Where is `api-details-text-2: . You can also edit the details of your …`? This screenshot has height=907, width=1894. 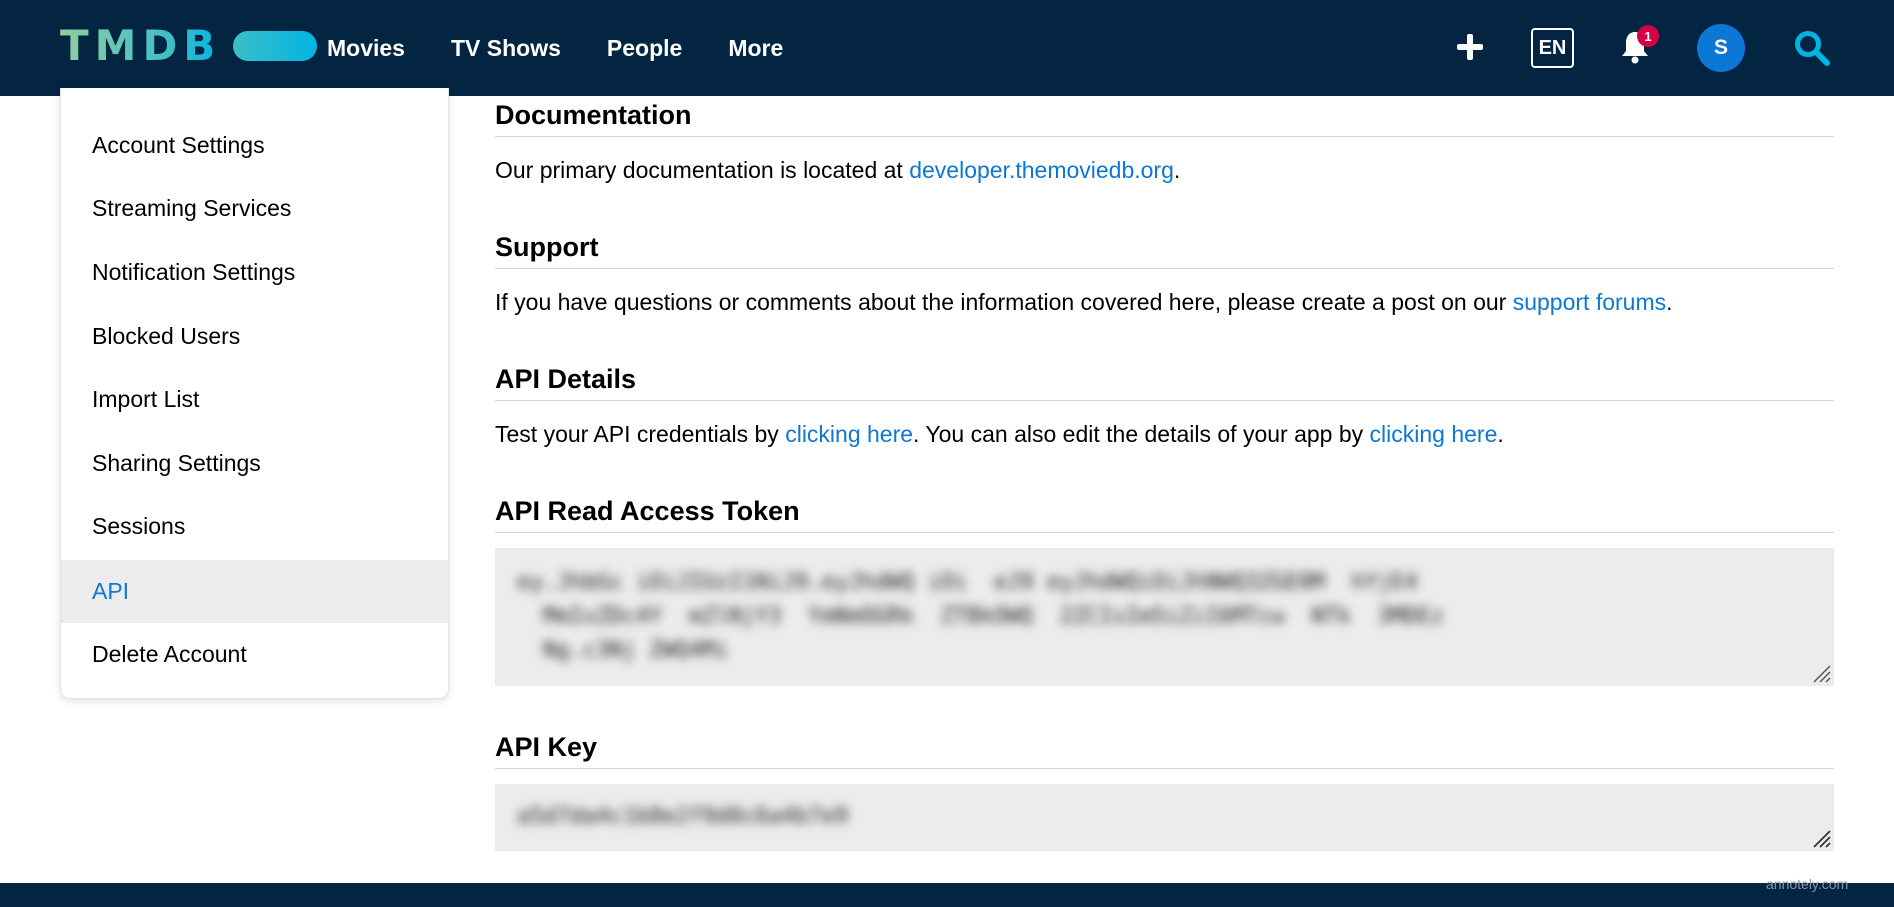
api-details-text-2: . You can also edit the details of your … is located at coordinates (1141, 434).